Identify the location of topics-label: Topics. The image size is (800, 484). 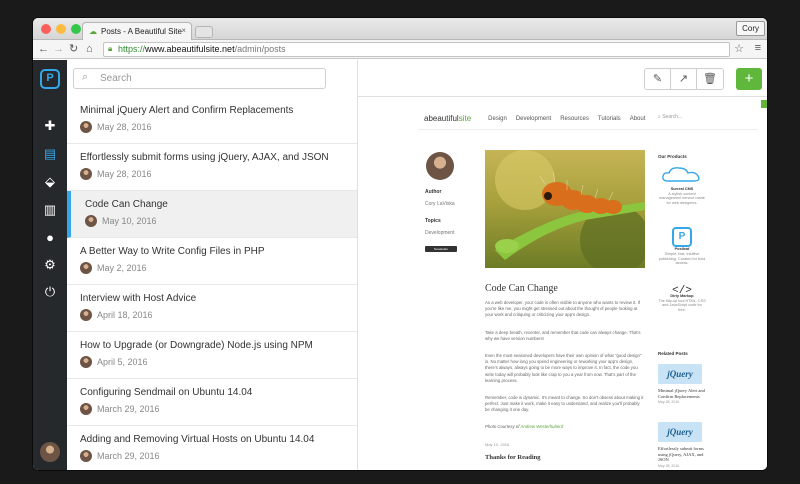
(433, 221).